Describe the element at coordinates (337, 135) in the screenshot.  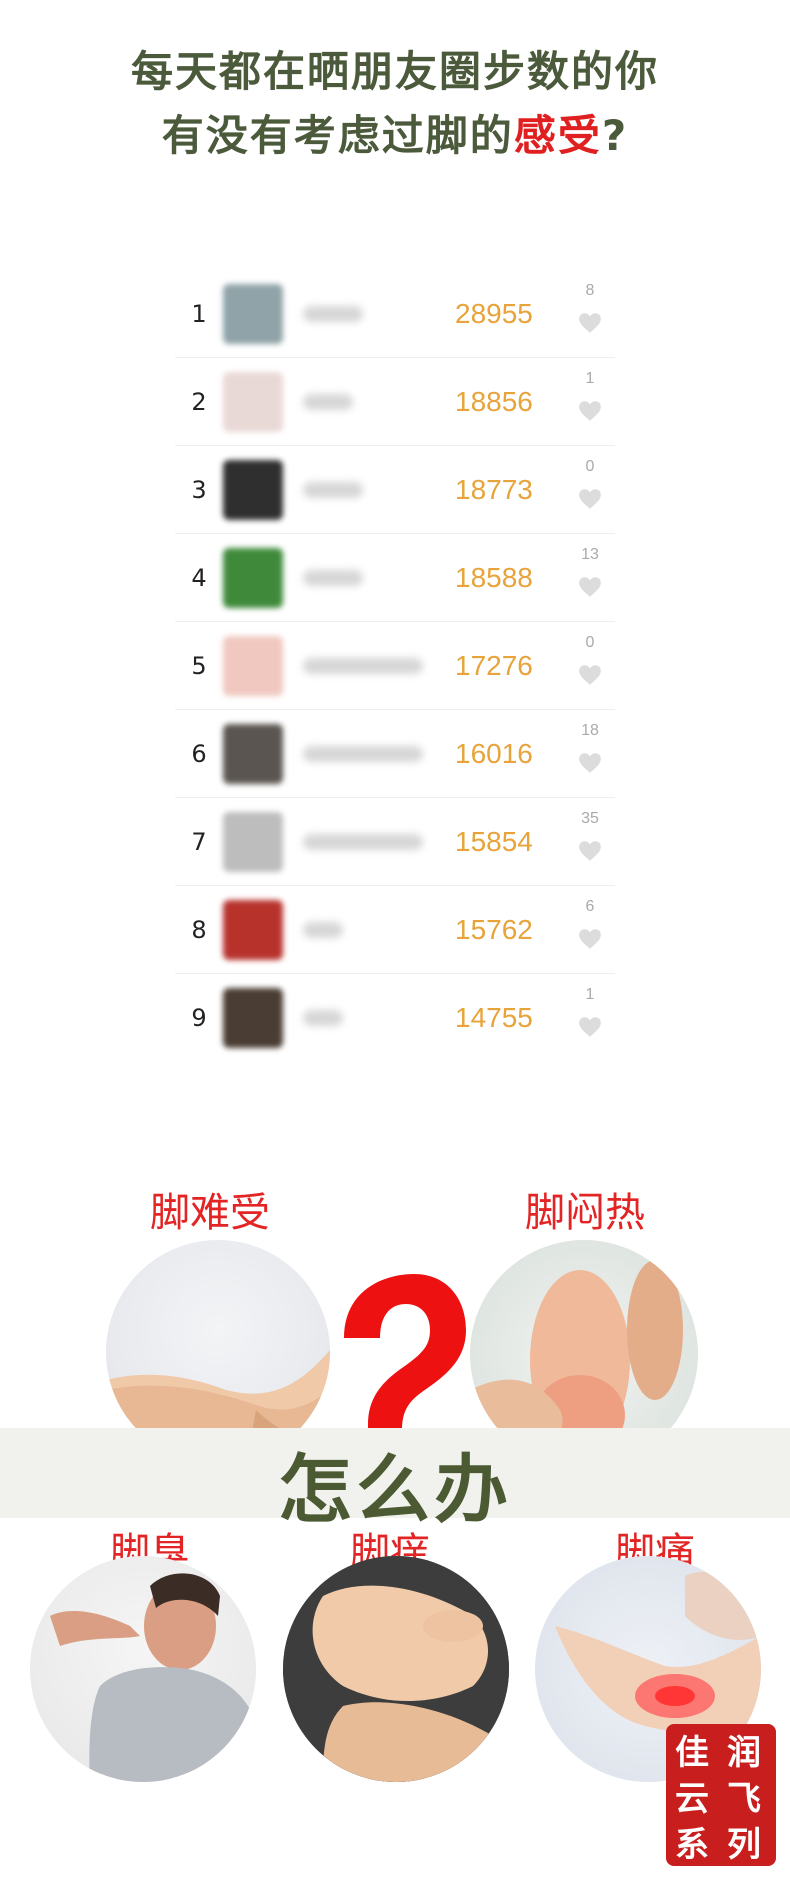
I see `title-line-2-text: 有没有考虑过脚的` at that location.